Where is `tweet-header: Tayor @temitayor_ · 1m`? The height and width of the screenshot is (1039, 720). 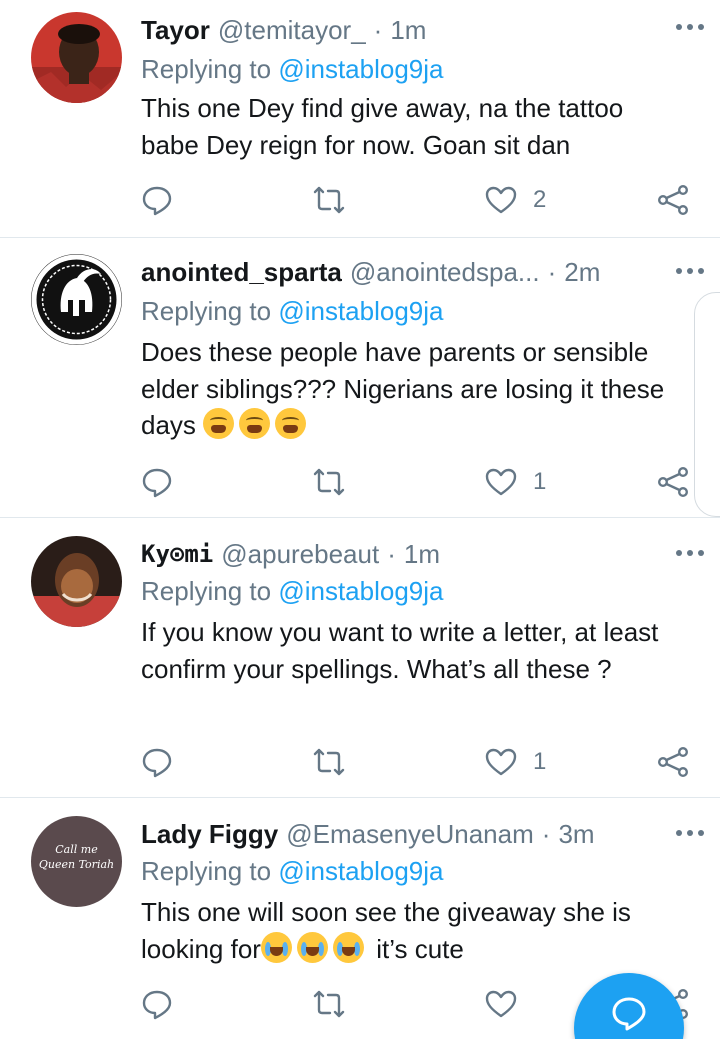
tweet-header: Tayor @temitayor_ · 1m is located at coordinates (418, 30).